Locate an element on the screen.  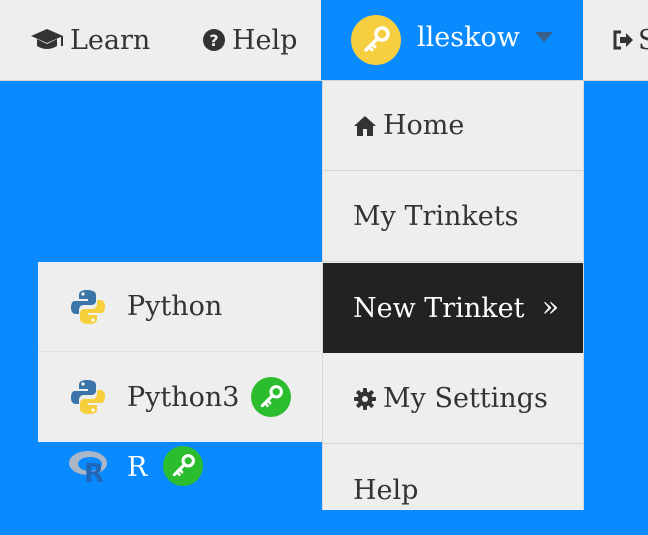
menu-item-label: Home is located at coordinates (424, 125).